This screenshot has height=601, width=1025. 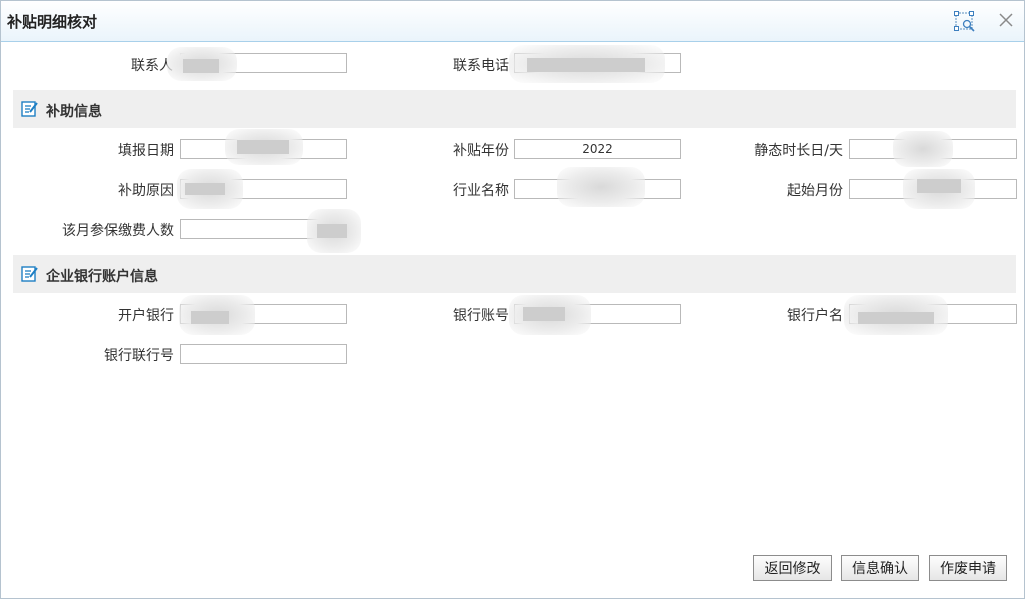 I want to click on bank-section-title: 企业银行账户信息, so click(x=102, y=277).